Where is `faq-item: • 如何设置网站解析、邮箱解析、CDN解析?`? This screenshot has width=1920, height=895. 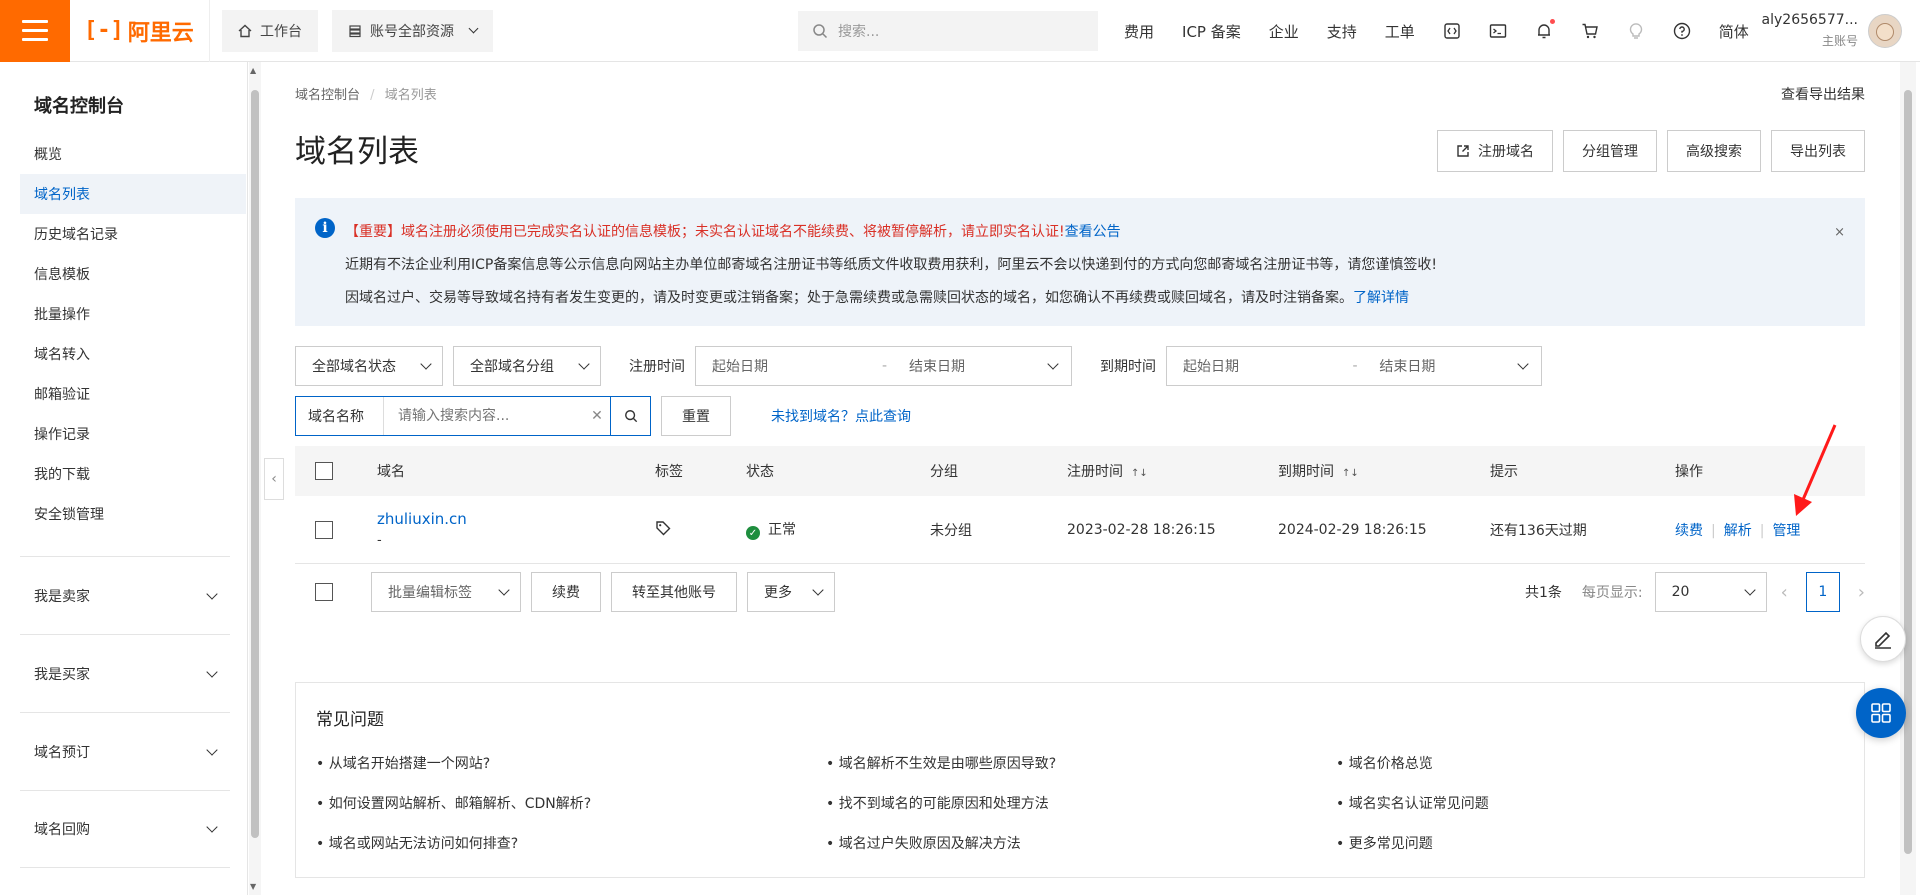 faq-item: • 如何设置网站解析、邮箱解析、CDN解析? is located at coordinates (453, 803).